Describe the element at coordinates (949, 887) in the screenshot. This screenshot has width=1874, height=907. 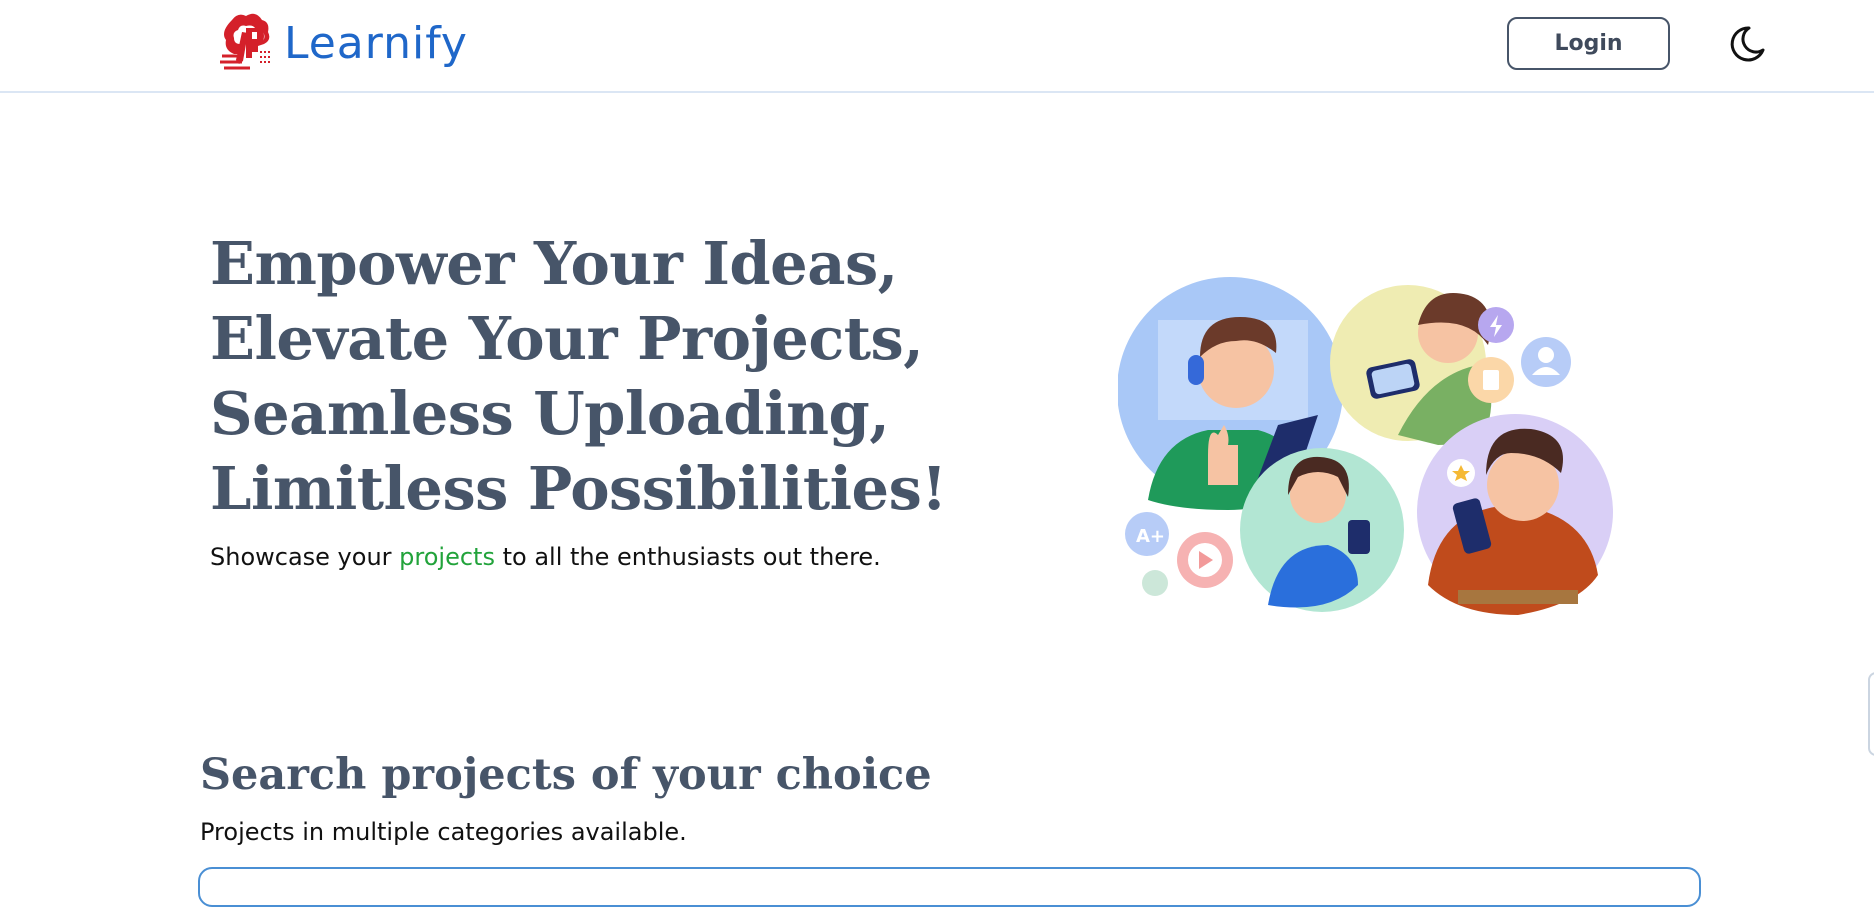
I see `project-search-input` at that location.